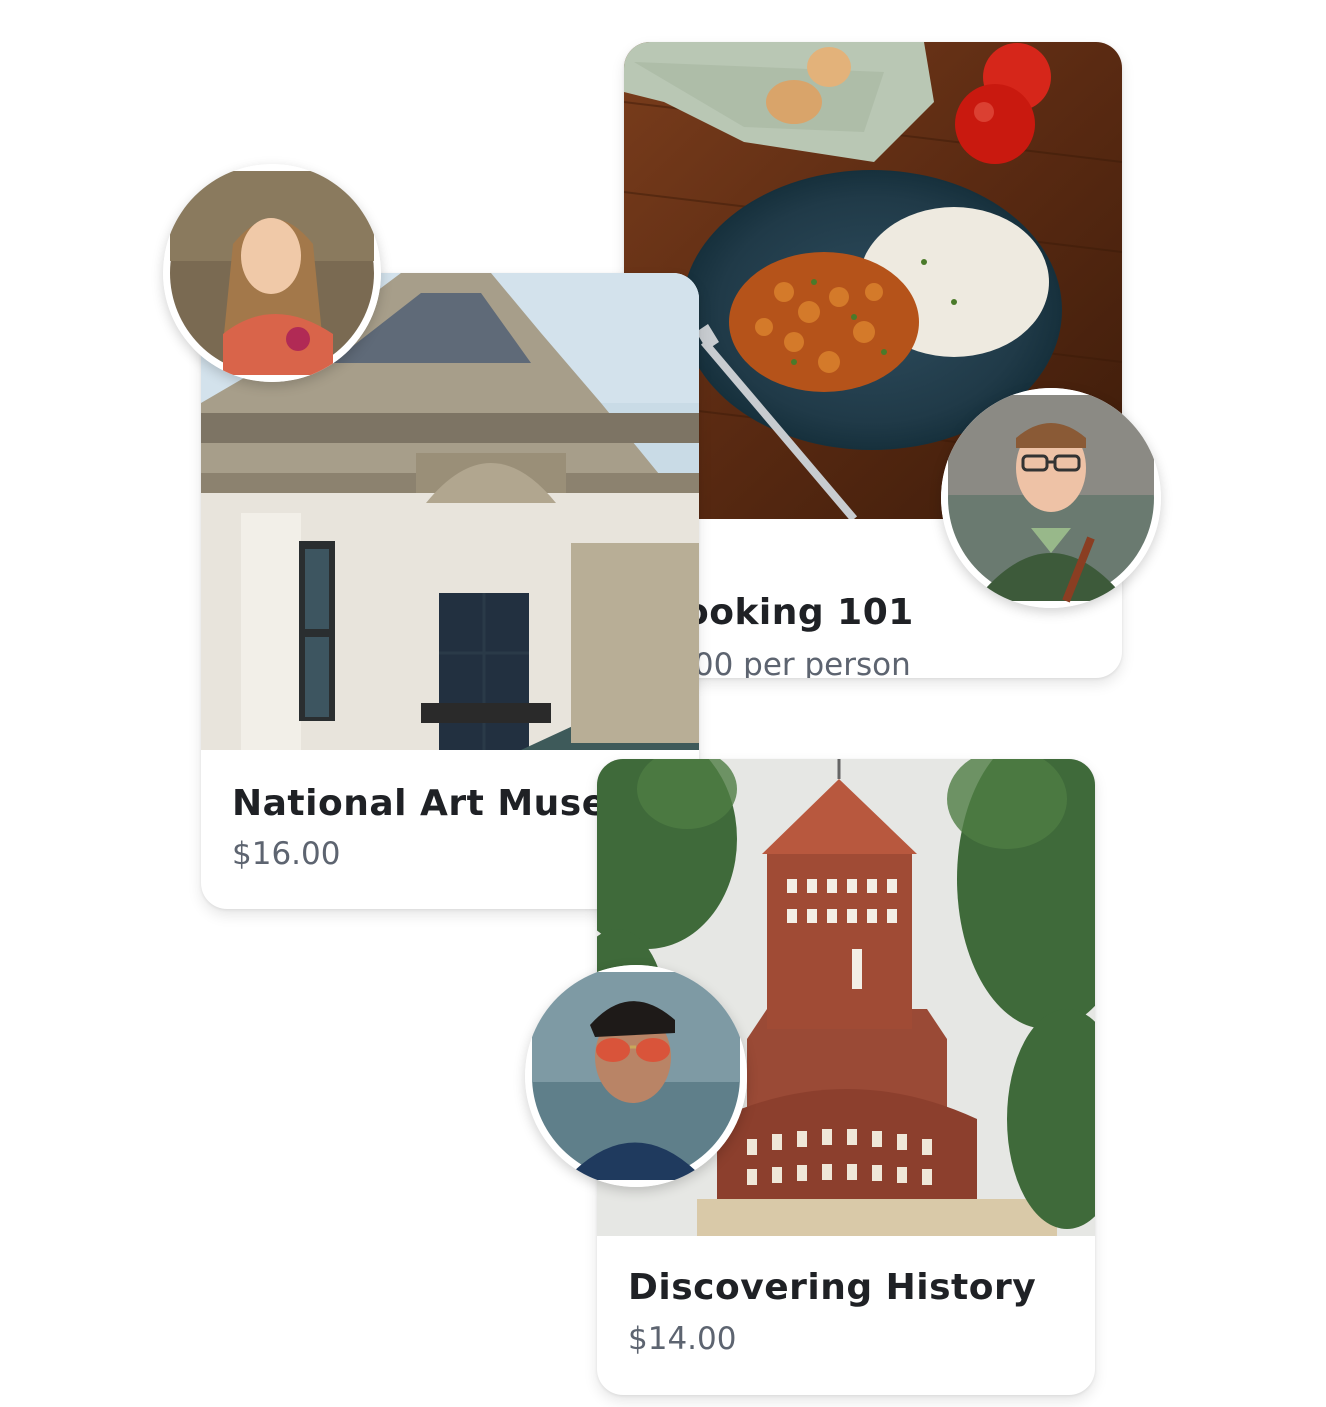 This screenshot has height=1407, width=1326. What do you see at coordinates (682, 1339) in the screenshot?
I see `card-price: $14.00` at bounding box center [682, 1339].